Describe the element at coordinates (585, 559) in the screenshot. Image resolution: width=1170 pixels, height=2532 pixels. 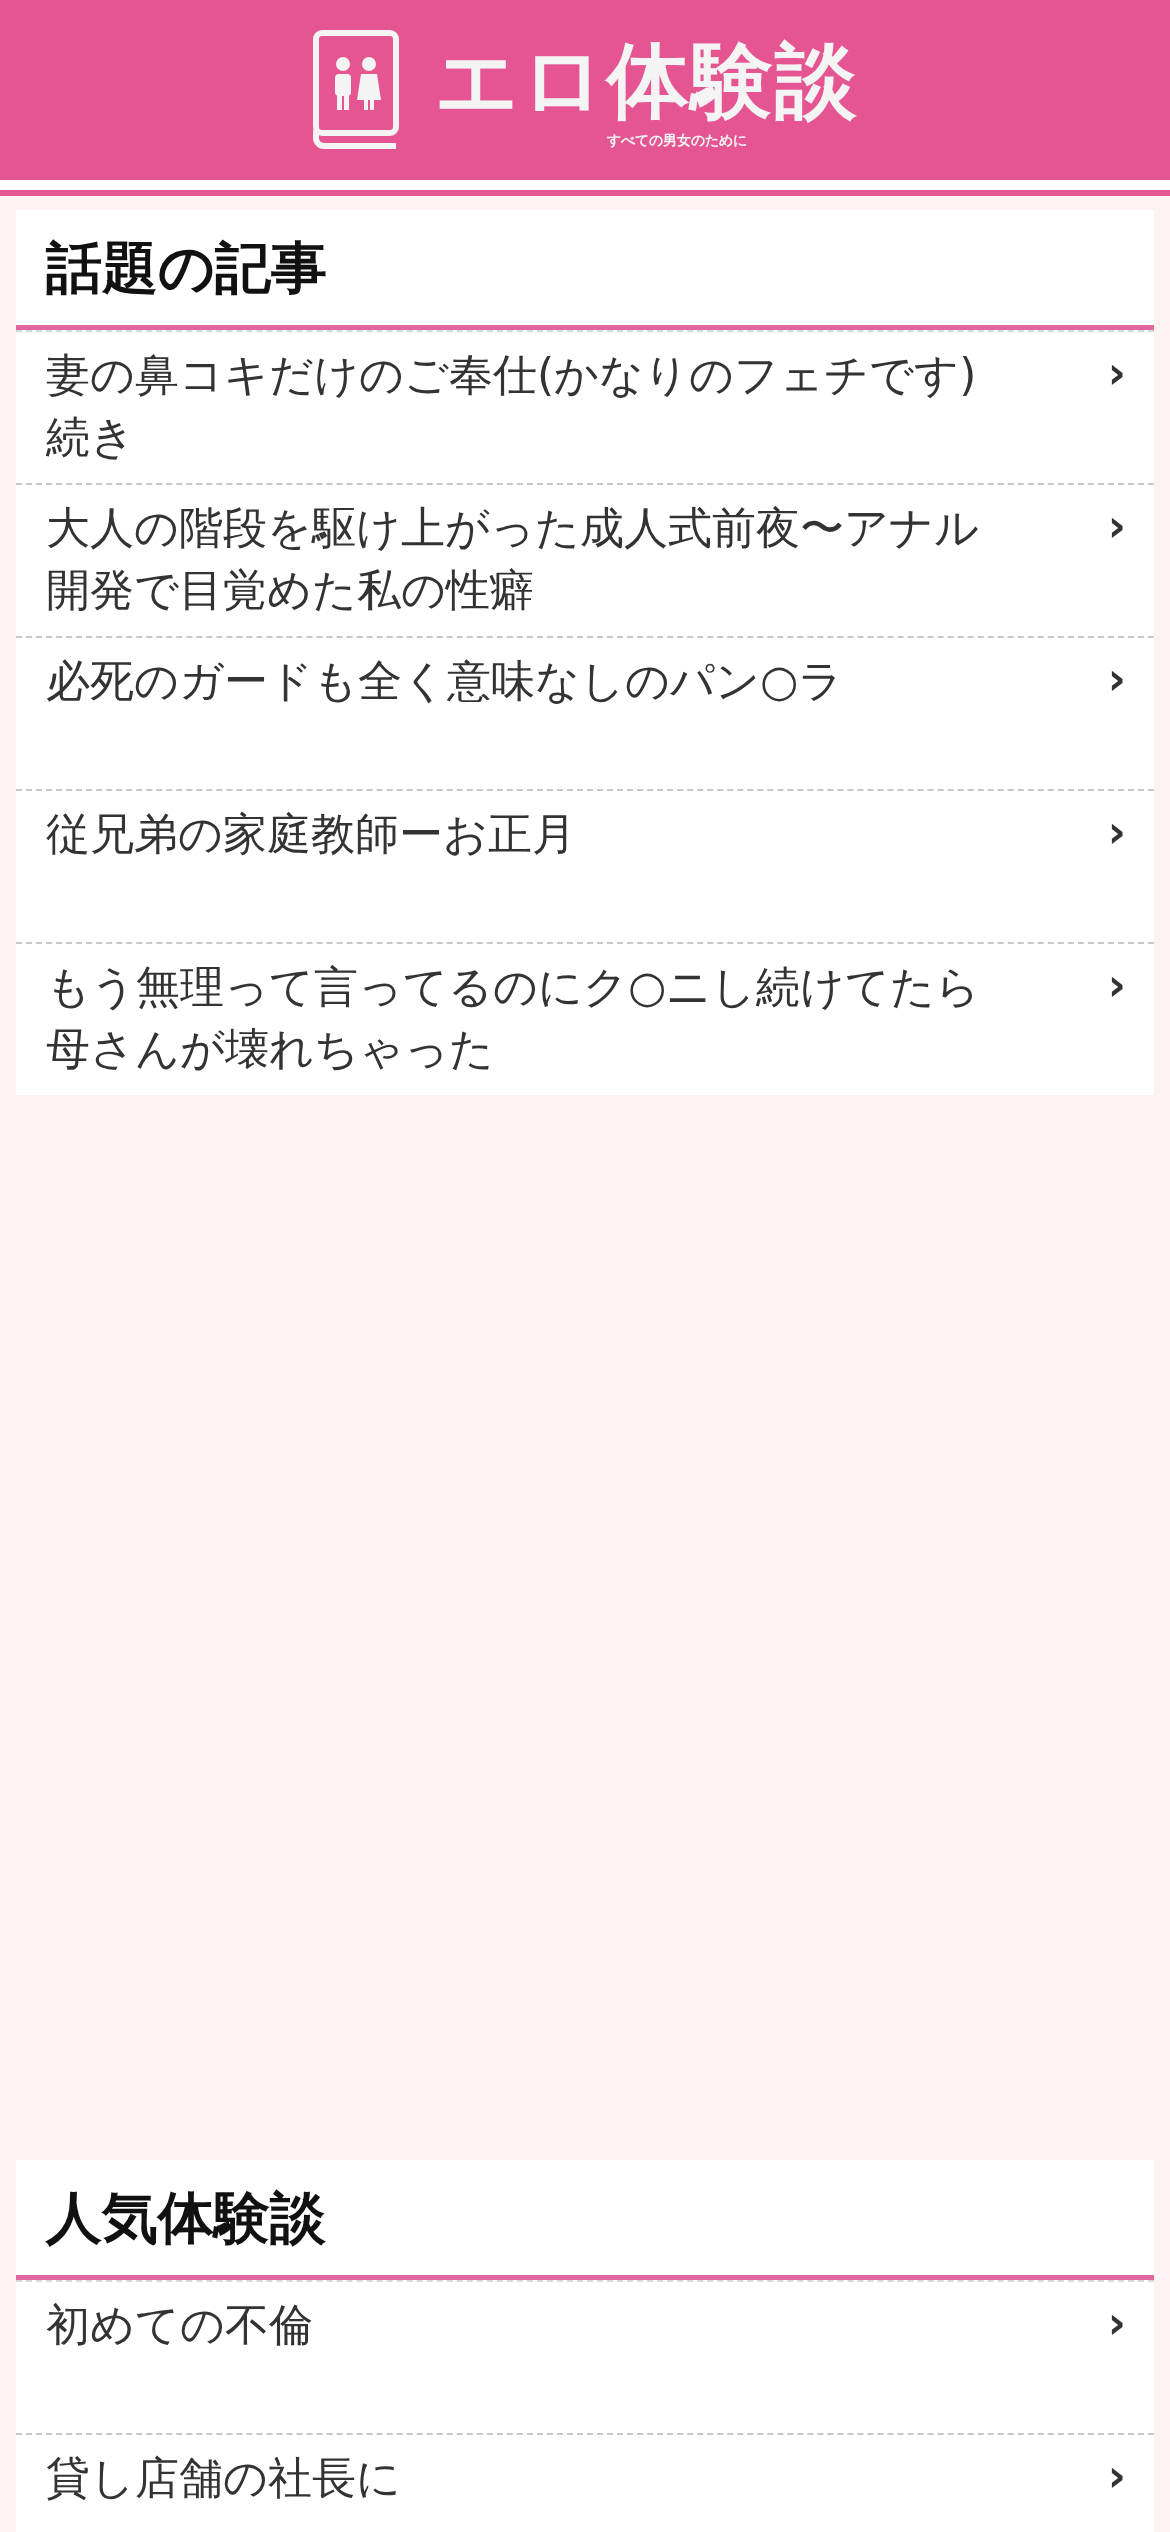
I see `article-link: 大人の階段を駆け上がった成人式前夜〜アナル開発で目覚めた私の性癖 ›` at that location.